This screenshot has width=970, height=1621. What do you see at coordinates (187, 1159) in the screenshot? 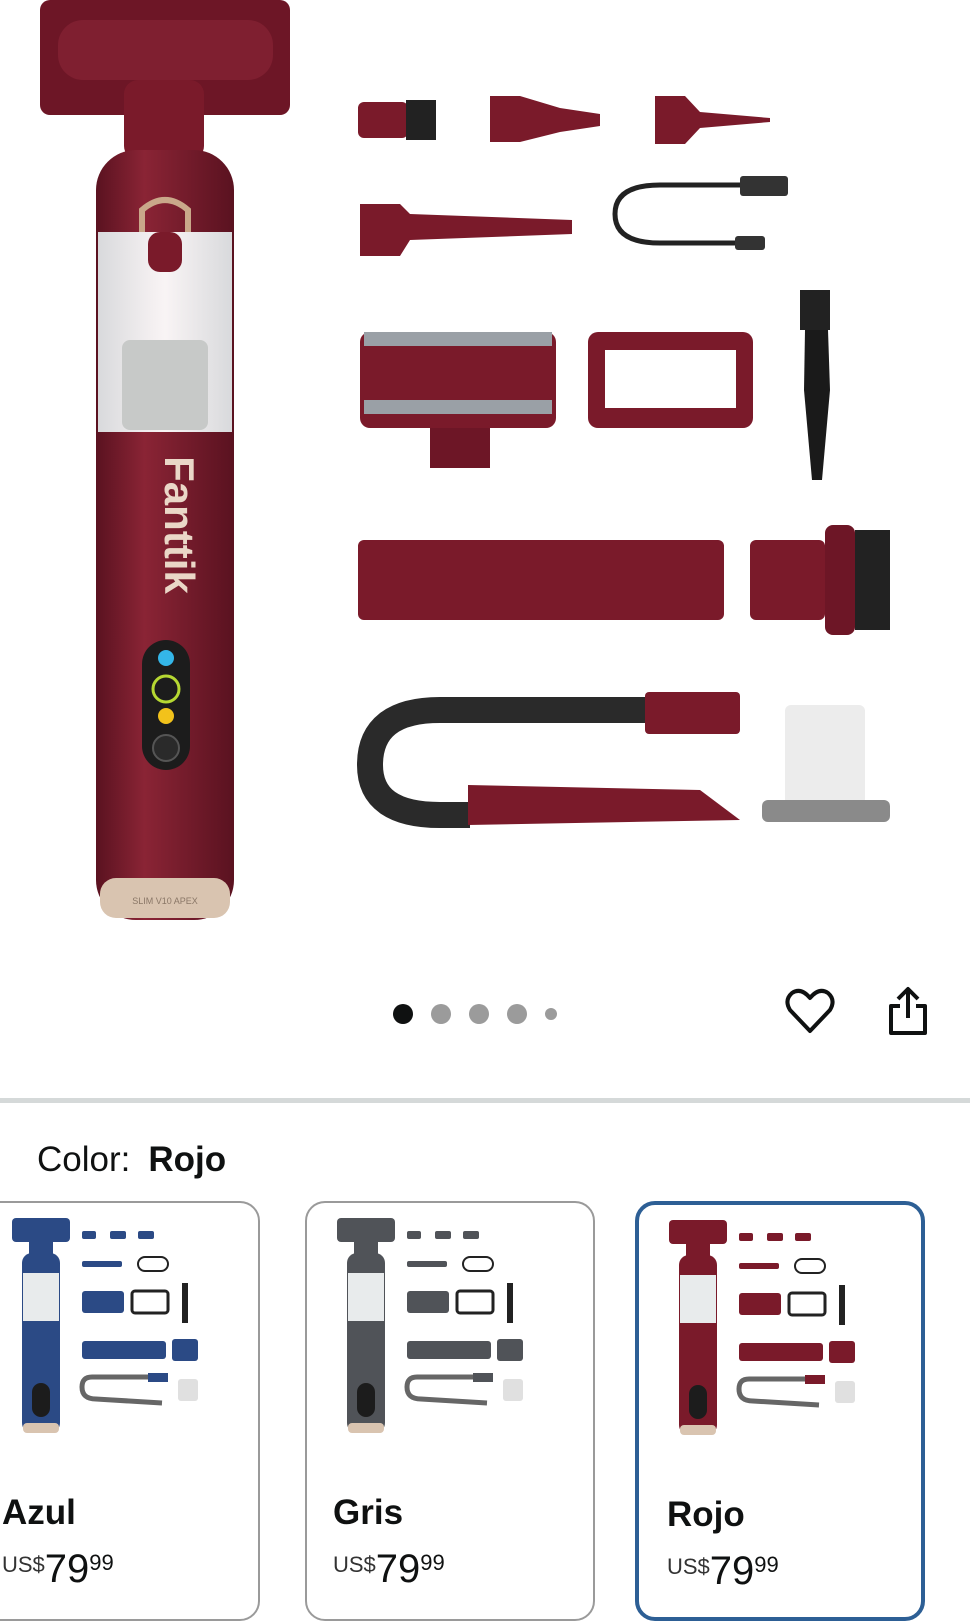
I see `selected-color-value: Rojo` at bounding box center [187, 1159].